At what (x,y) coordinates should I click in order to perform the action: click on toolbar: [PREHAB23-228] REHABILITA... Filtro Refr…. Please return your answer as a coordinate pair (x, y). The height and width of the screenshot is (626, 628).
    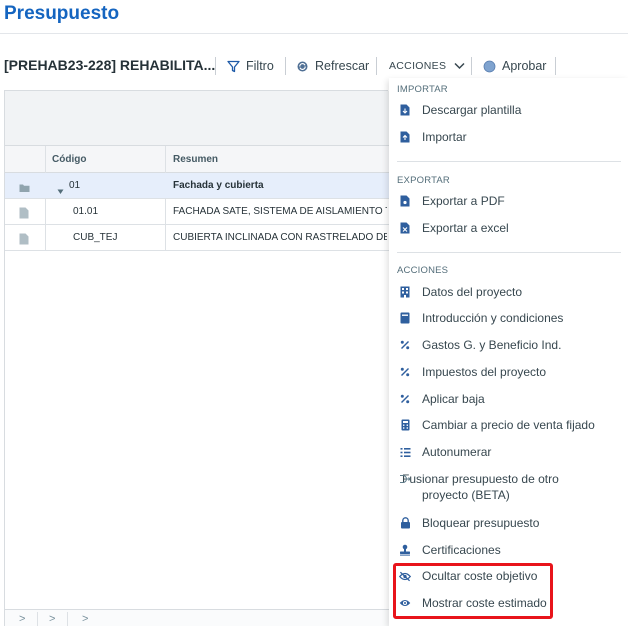
    Looking at the image, I should click on (314, 66).